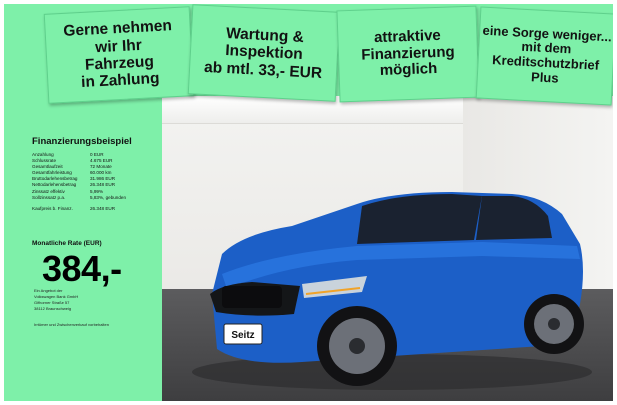 The width and height of the screenshot is (617, 405). I want to click on sticker-trade-in-text: Gerne nehmen wir Ihr Fahrzeug in Zahlung, so click(117, 54).